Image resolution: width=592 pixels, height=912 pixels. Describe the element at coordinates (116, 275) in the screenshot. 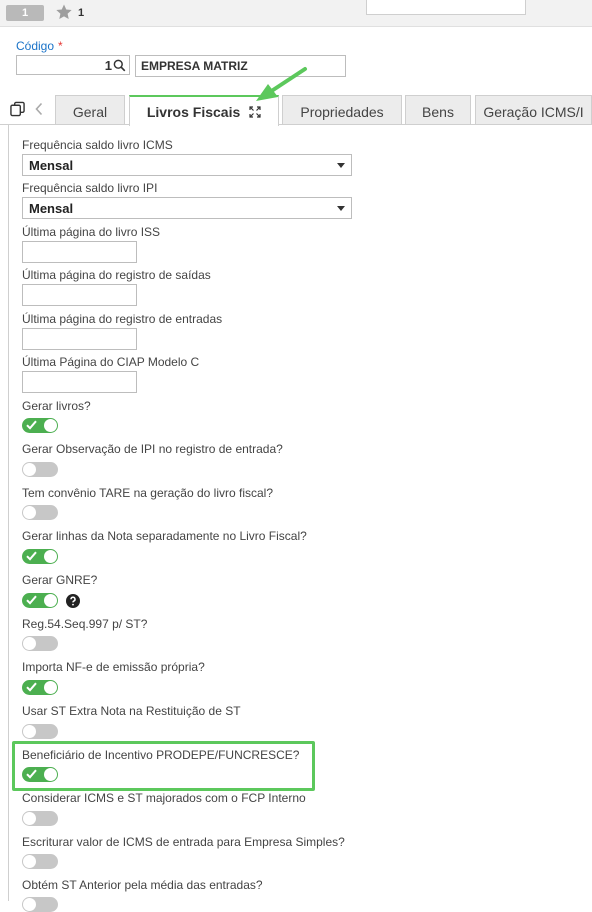

I see `ult-pag-saidas-label: Última página do registro de saídas` at that location.